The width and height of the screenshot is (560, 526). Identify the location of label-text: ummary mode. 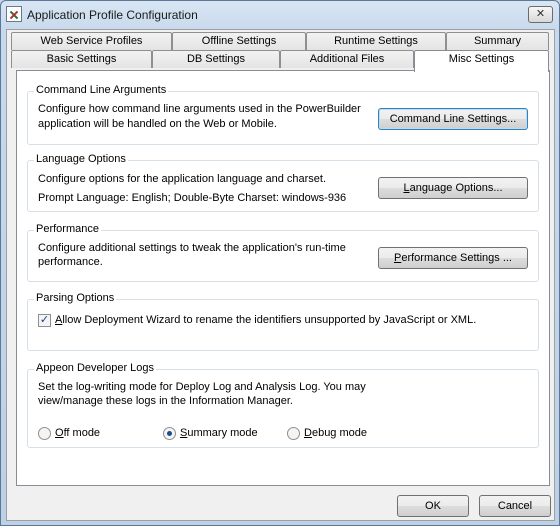
(222, 433).